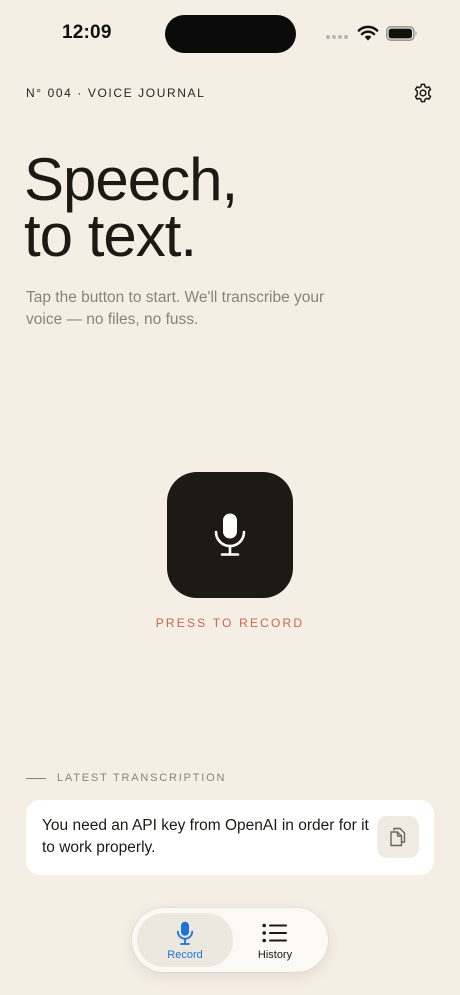  What do you see at coordinates (230, 623) in the screenshot?
I see `record-hint: PRESS TO RECORD` at bounding box center [230, 623].